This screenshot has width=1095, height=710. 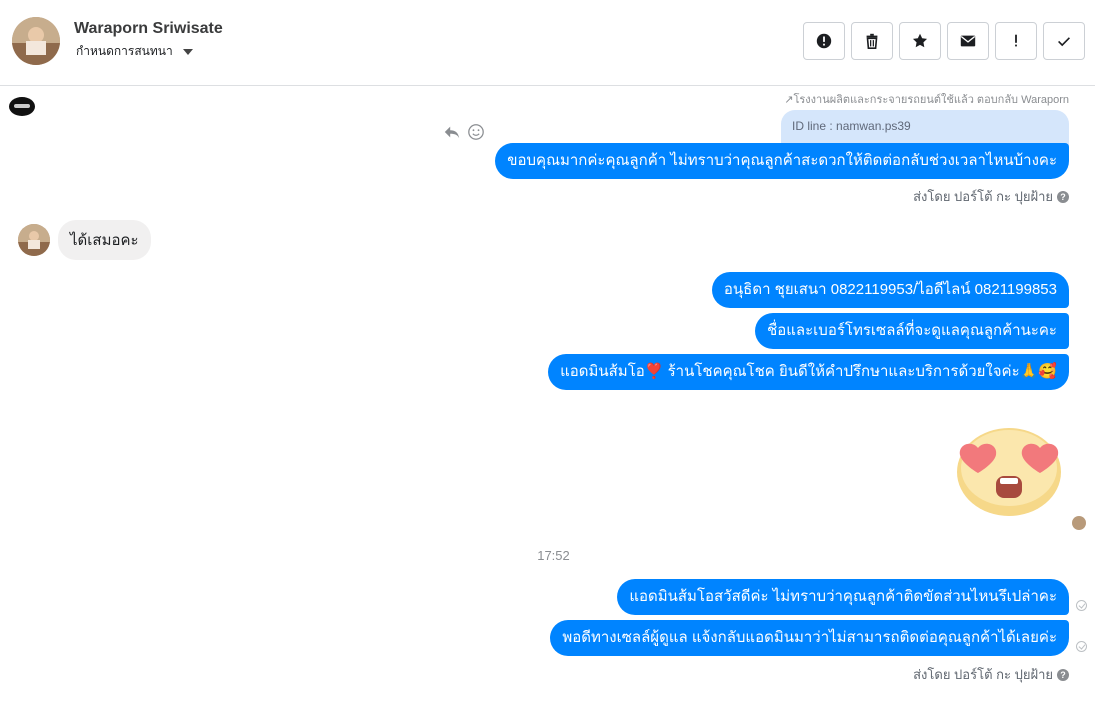 What do you see at coordinates (476, 132) in the screenshot?
I see `react-smiley-icon` at bounding box center [476, 132].